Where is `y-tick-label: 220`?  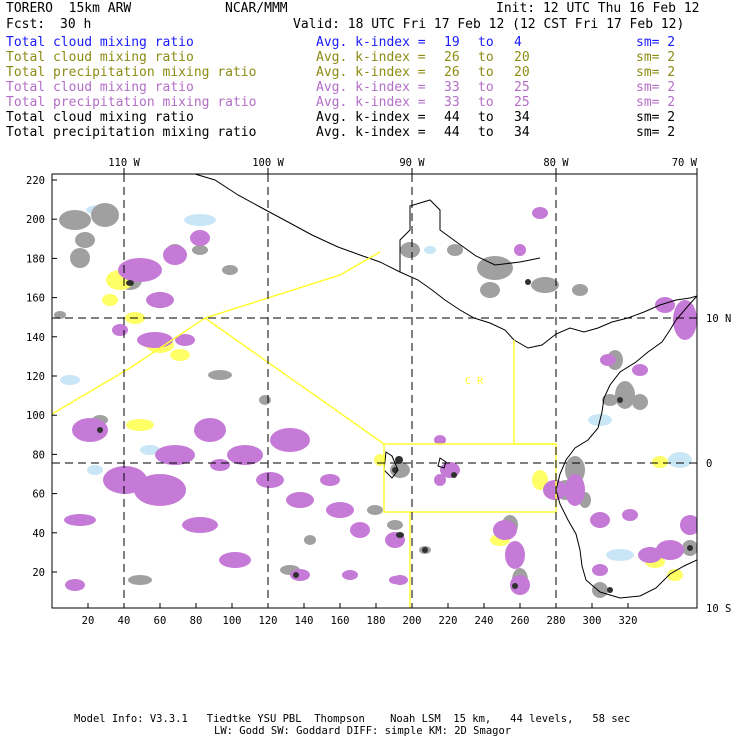 y-tick-label: 220 is located at coordinates (35, 181).